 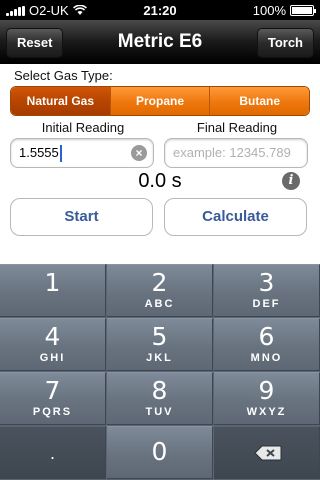 I want to click on status-bar: O2-UK 21:20 100%, so click(x=160, y=10).